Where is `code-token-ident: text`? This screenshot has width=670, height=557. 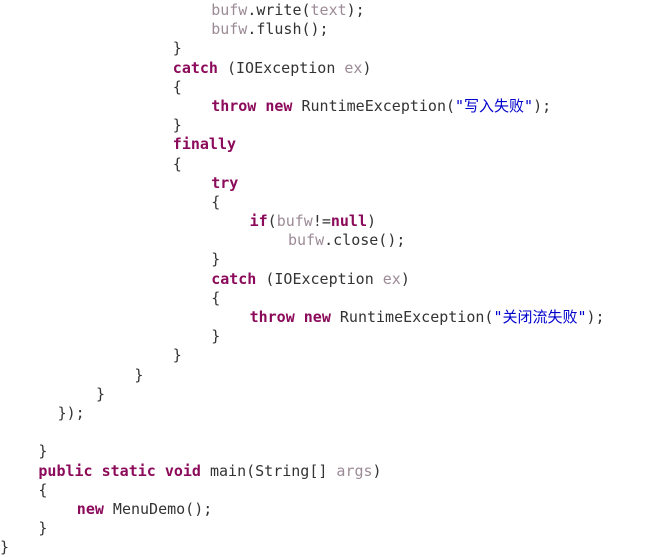 code-token-ident: text is located at coordinates (328, 10).